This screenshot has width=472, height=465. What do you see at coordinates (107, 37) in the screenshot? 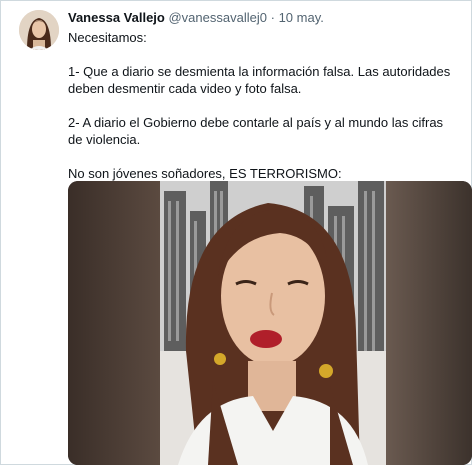
I see `tweet-line: Necesitamos:` at bounding box center [107, 37].